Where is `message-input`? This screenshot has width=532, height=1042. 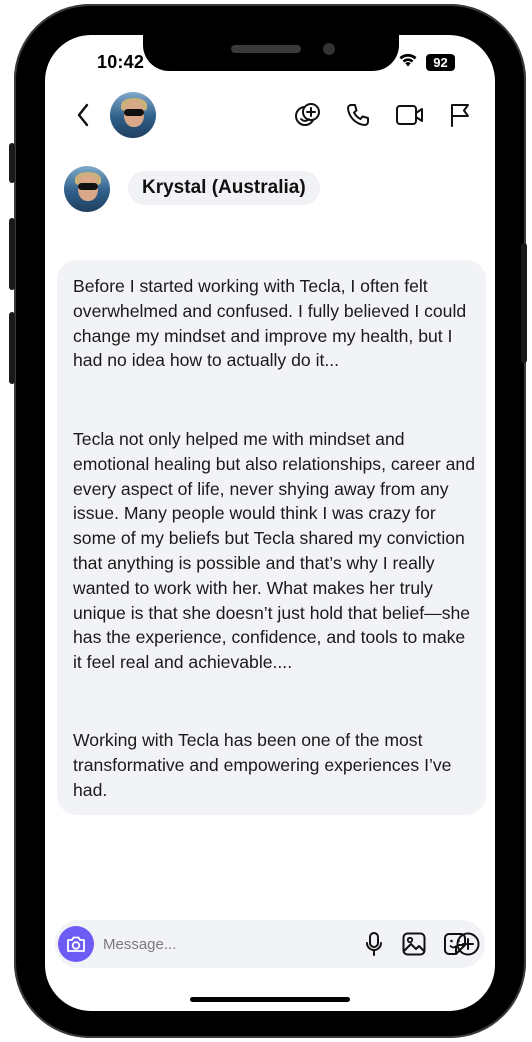 message-input is located at coordinates (203, 944).